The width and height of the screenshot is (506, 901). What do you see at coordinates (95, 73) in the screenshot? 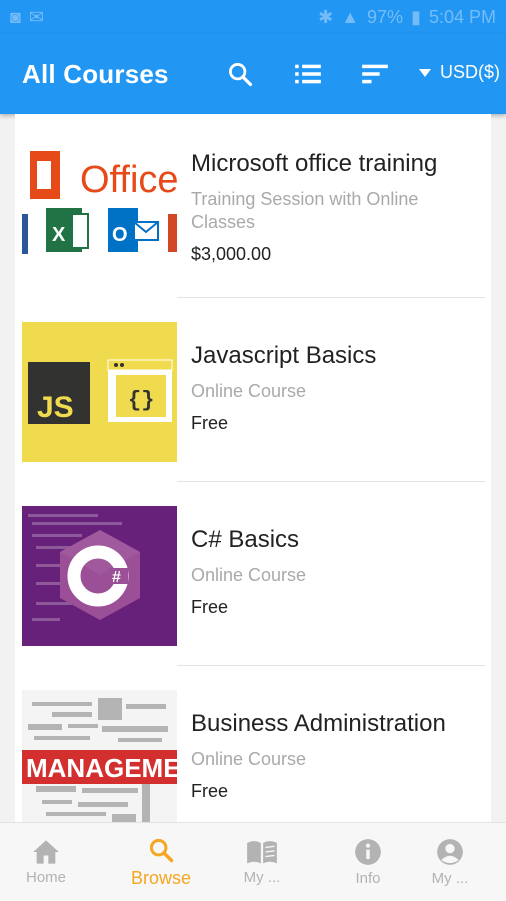
I see `page-title: All Courses` at bounding box center [95, 73].